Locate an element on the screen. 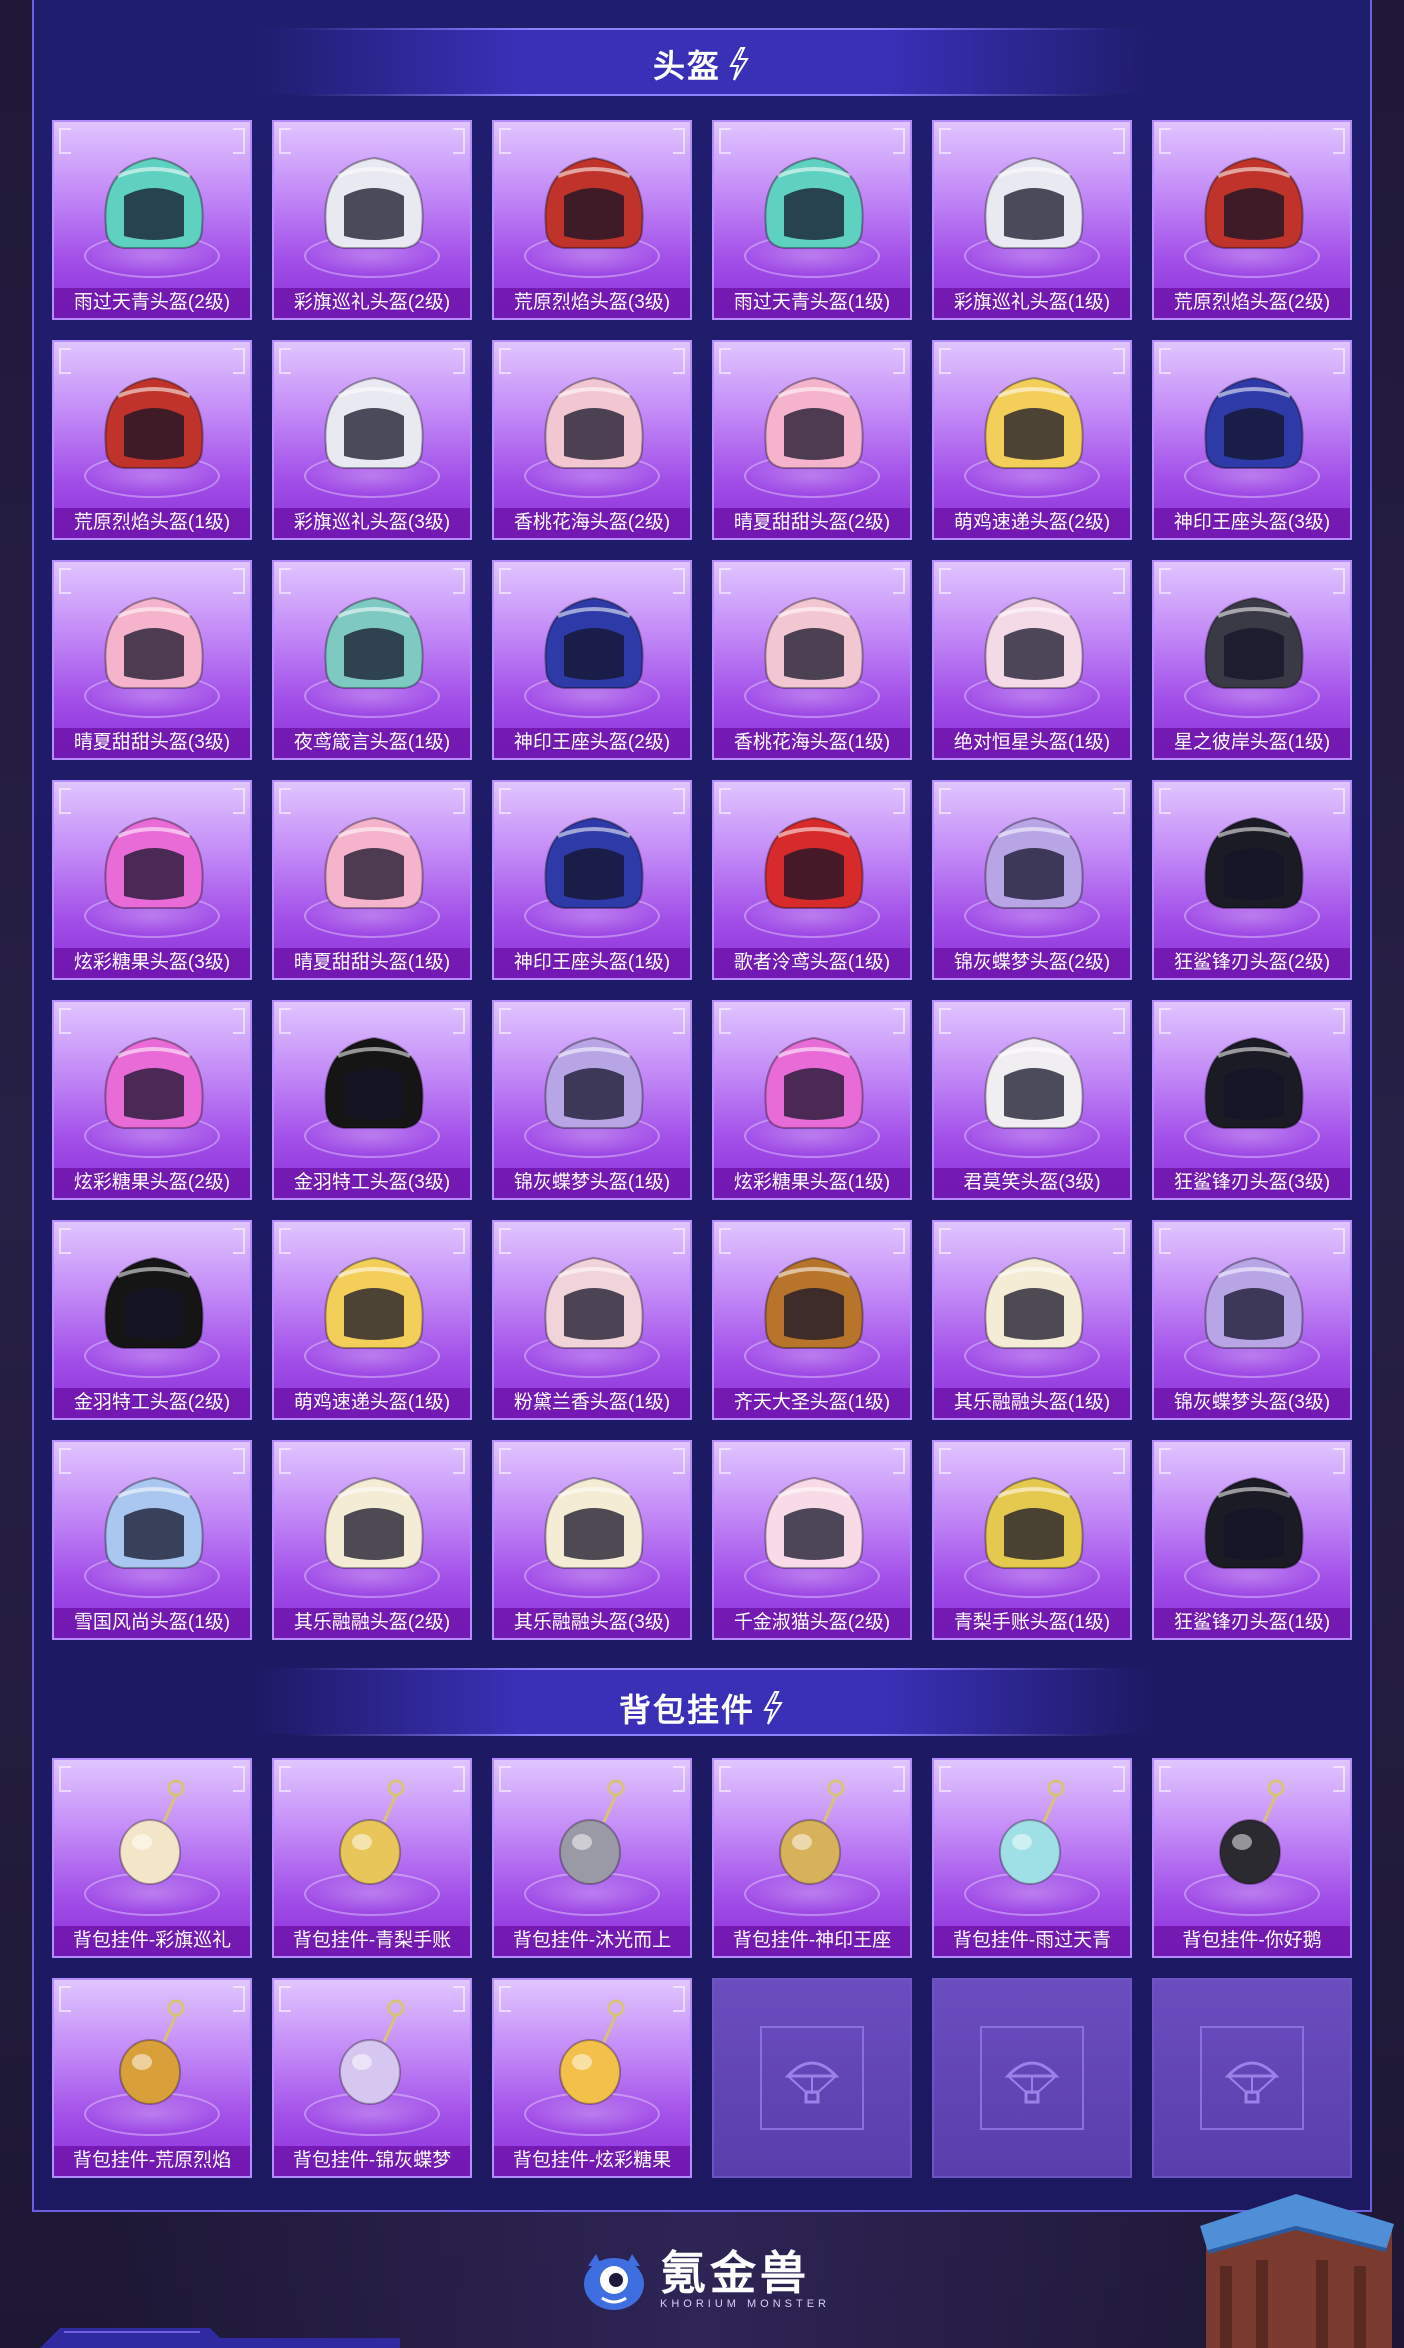  helmet-item-card: 神印王座头盔(3级) is located at coordinates (1252, 440).